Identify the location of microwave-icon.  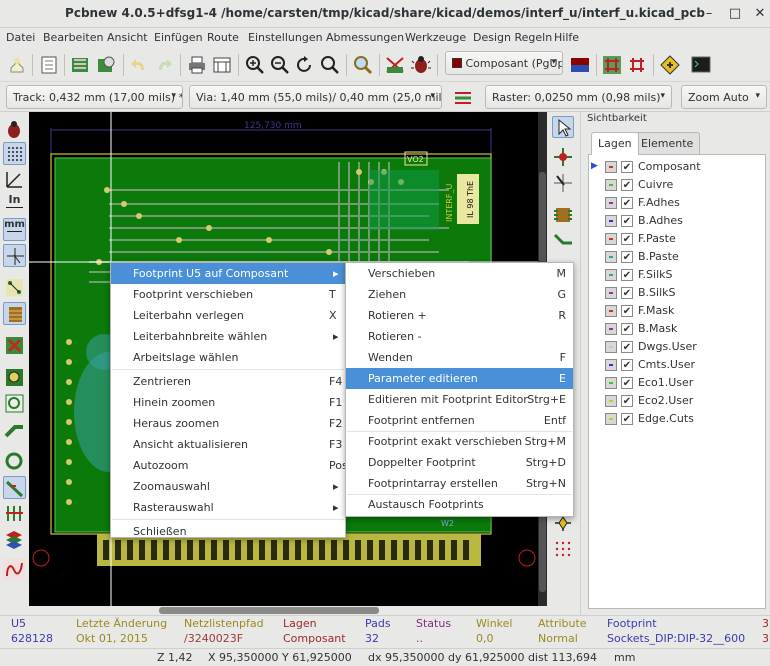
(14, 513).